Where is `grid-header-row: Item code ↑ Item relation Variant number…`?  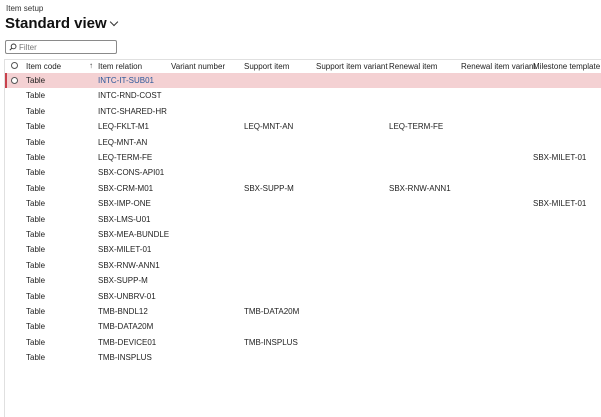
grid-header-row: Item code ↑ Item relation Variant number… is located at coordinates (303, 66).